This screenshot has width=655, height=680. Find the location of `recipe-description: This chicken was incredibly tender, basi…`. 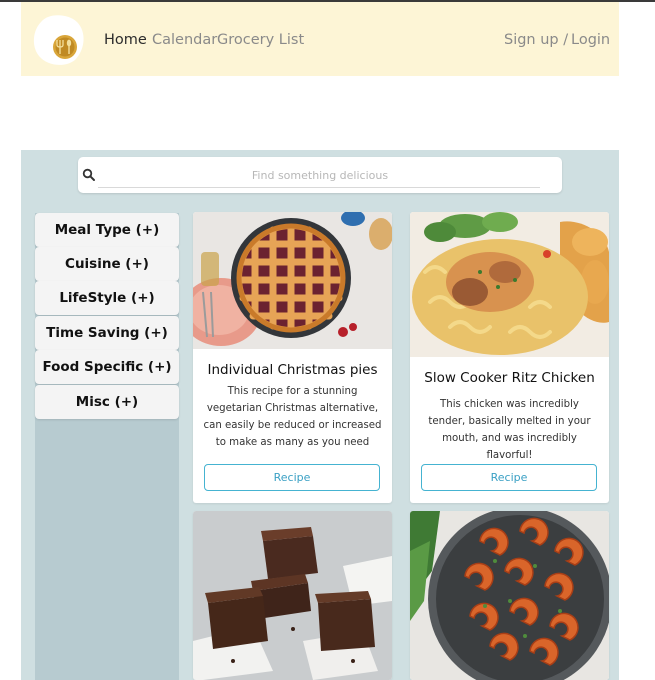

recipe-description: This chicken was incredibly tender, basi… is located at coordinates (509, 430).